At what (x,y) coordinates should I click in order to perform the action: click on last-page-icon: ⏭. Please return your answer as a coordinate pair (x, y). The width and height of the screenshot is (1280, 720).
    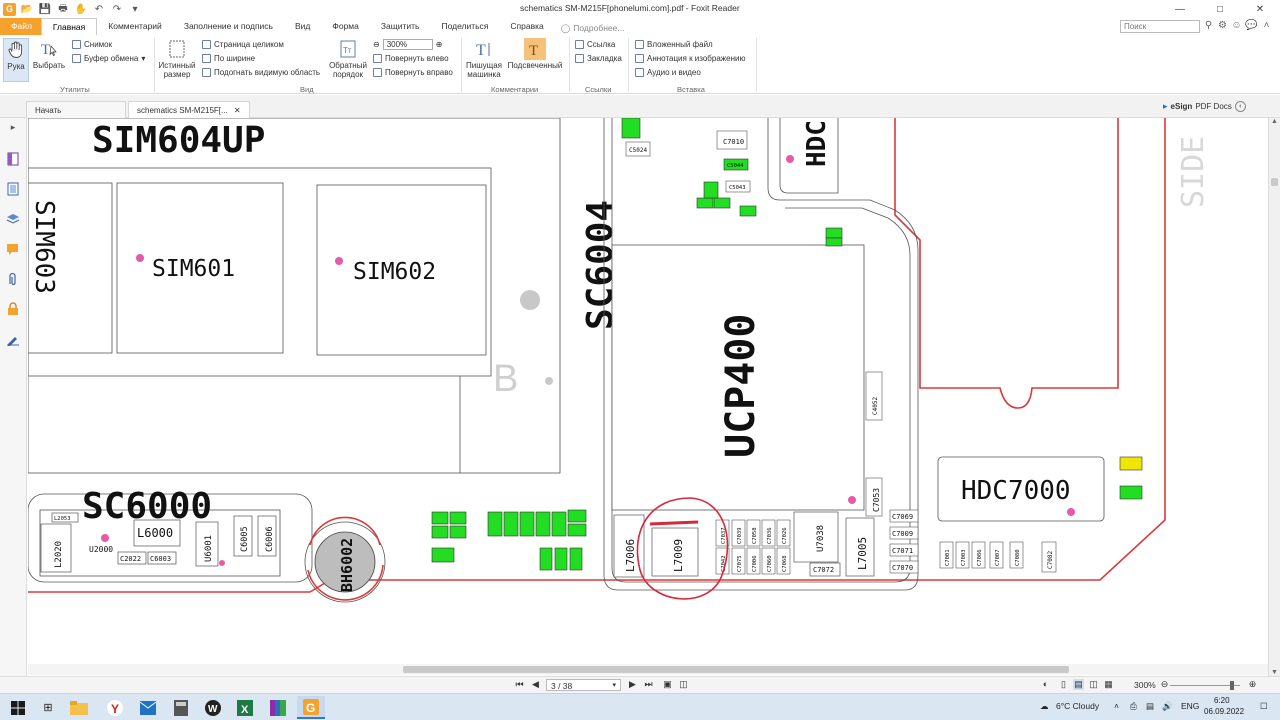
    Looking at the image, I should click on (648, 684).